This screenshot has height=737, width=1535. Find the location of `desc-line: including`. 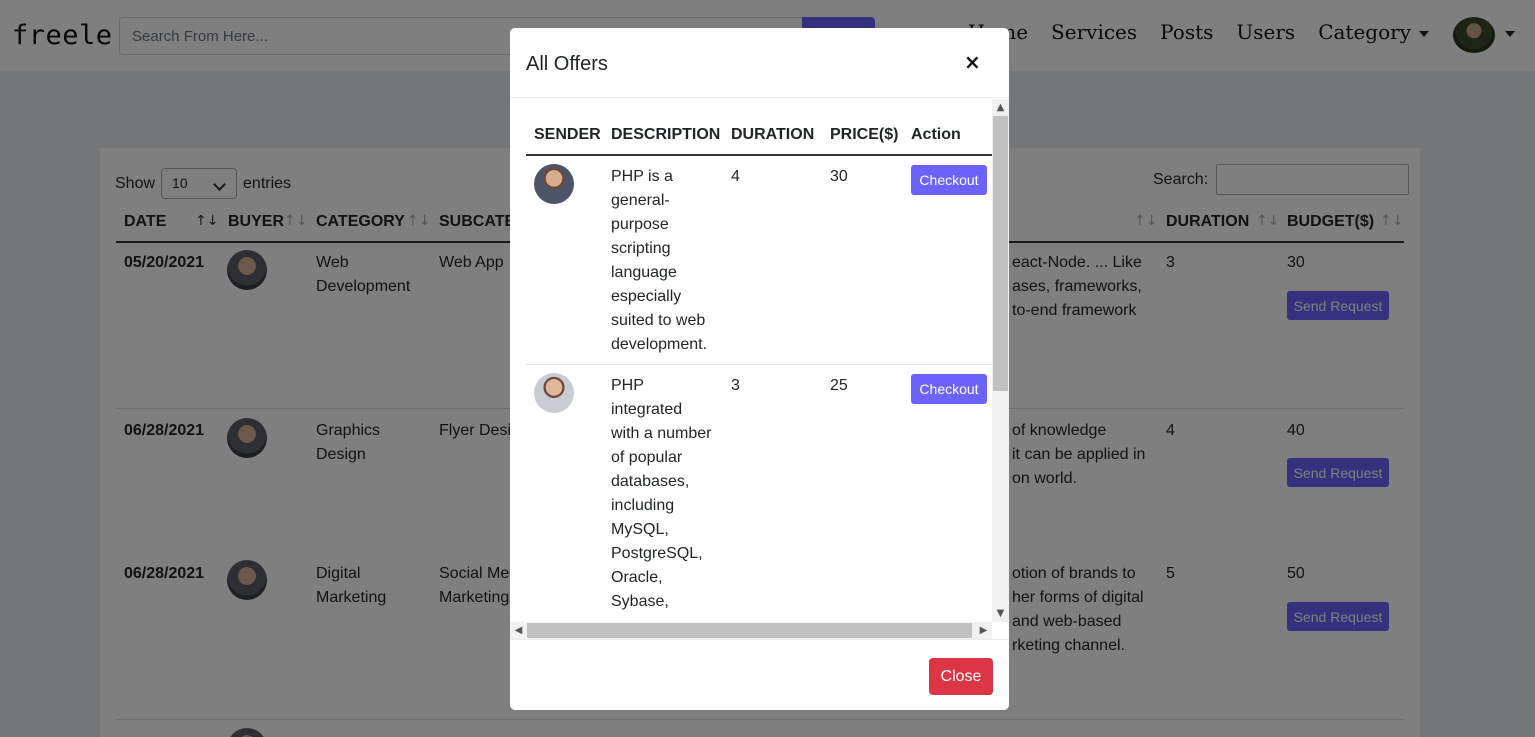

desc-line: including is located at coordinates (643, 505).